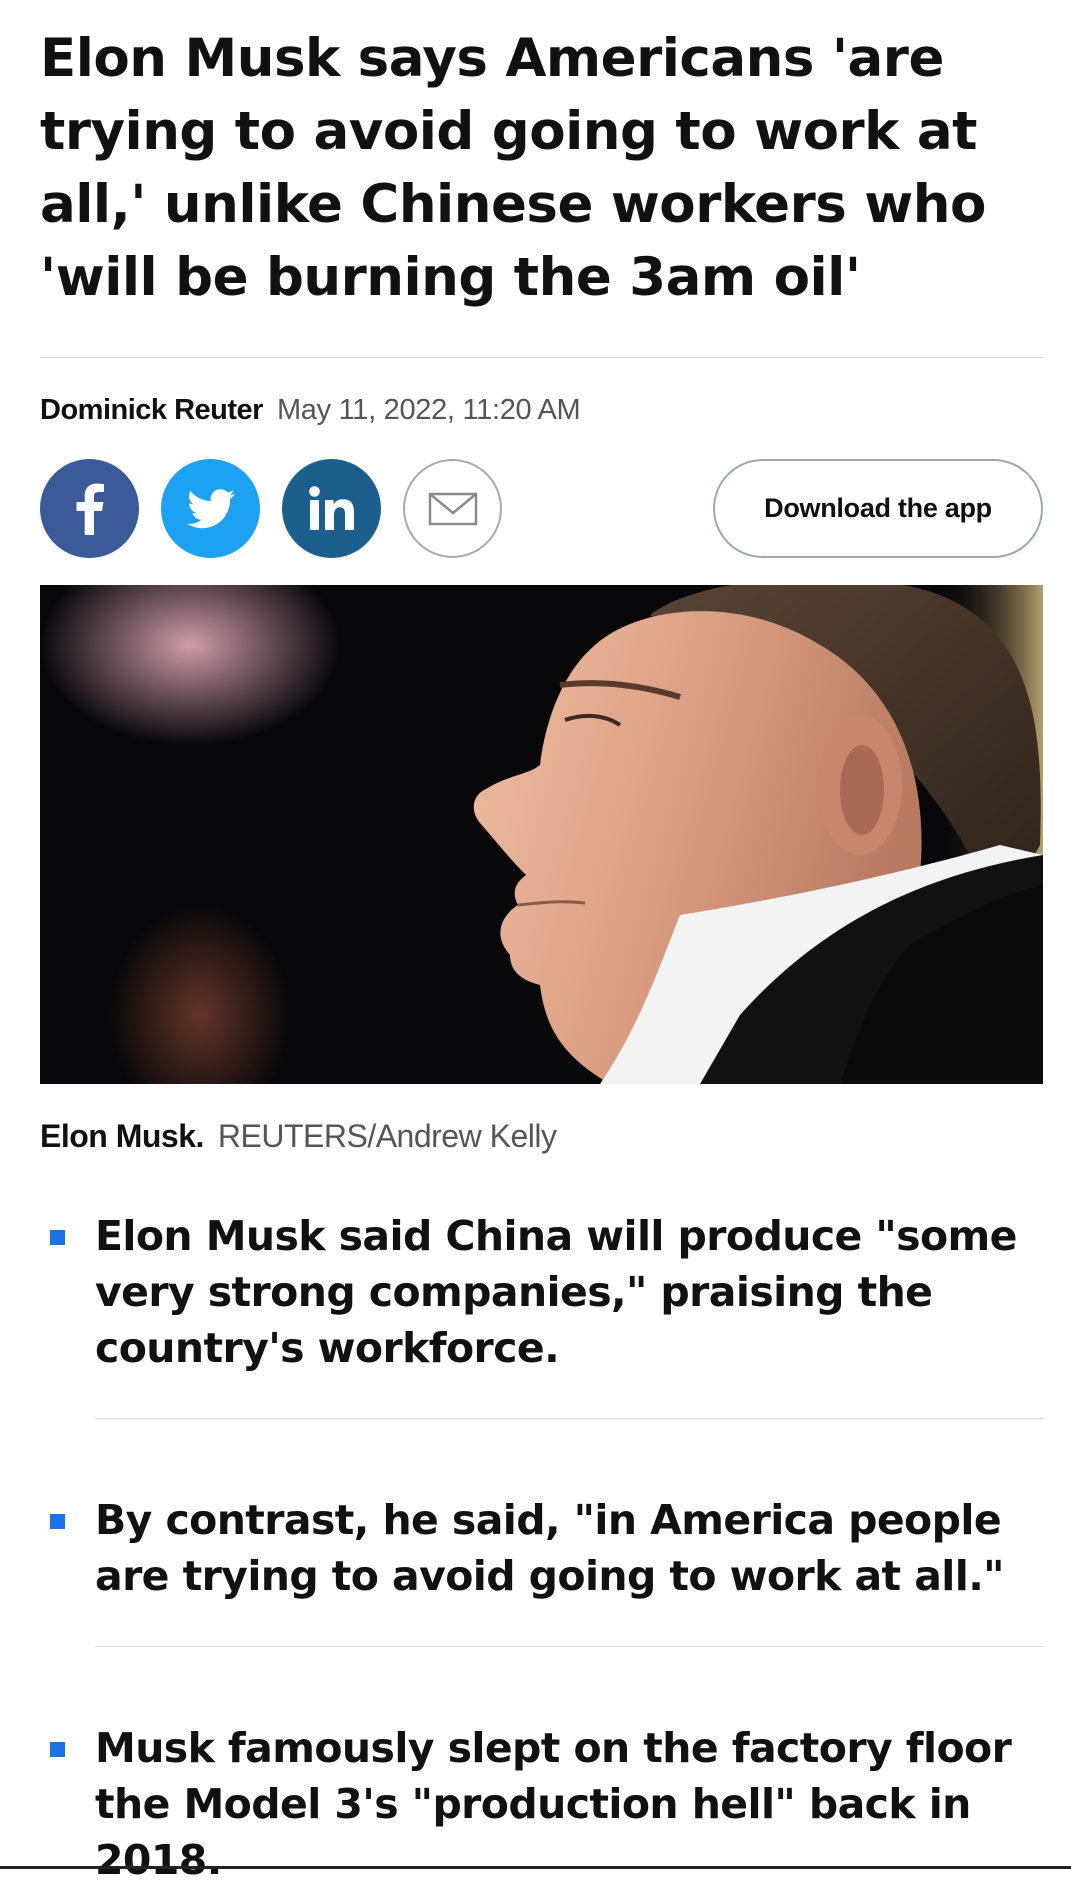  I want to click on linkedin-icon, so click(331, 507).